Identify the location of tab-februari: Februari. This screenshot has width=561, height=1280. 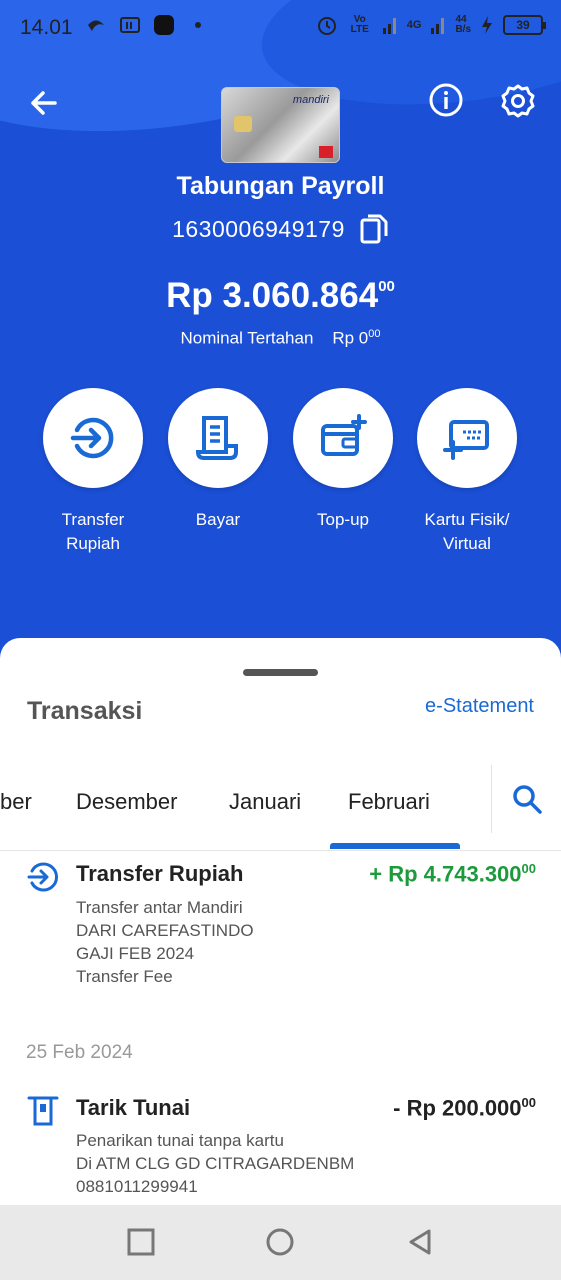
(389, 802).